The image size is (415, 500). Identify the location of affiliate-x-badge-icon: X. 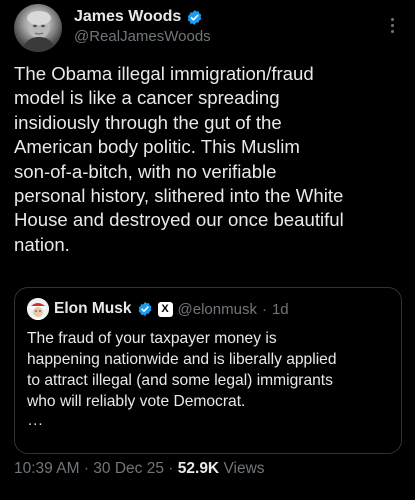
(165, 309).